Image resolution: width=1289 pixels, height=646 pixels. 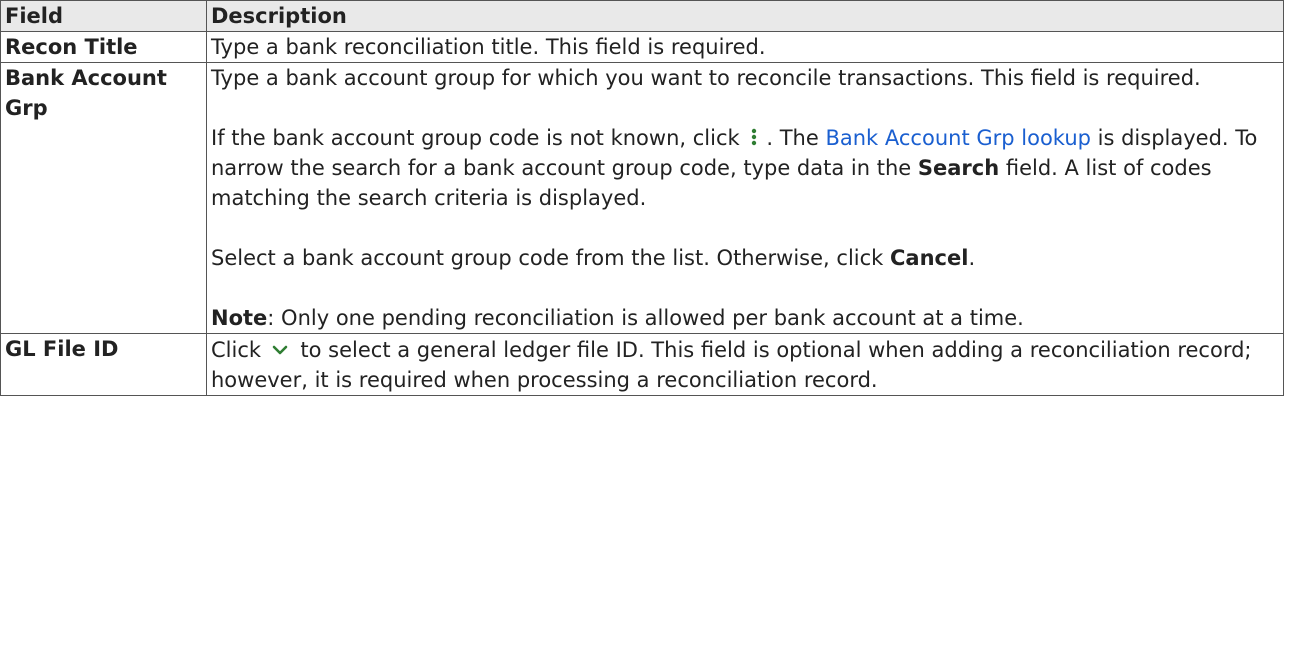 I want to click on bank-account-grp-lookup-link: Bank Account Grp lookup, so click(x=957, y=138).